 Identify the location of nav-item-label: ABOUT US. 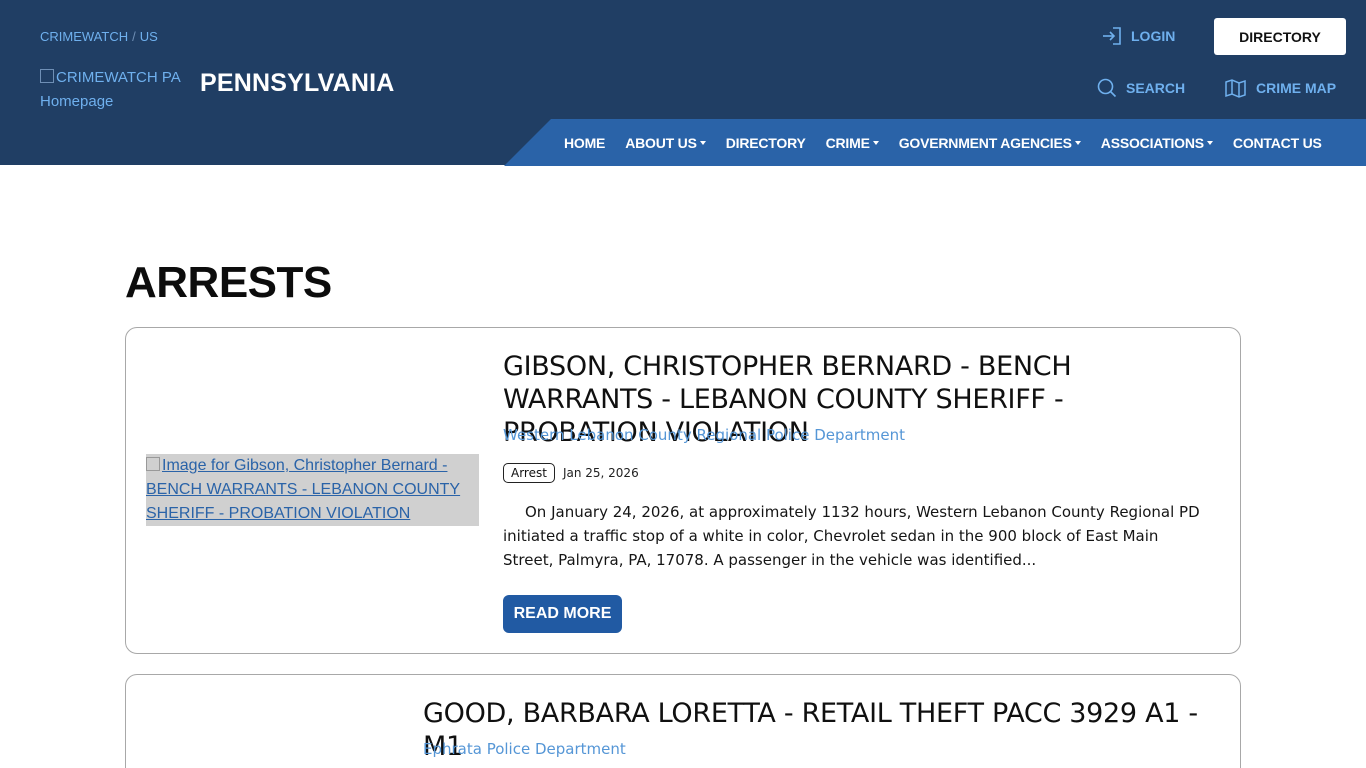
(661, 142).